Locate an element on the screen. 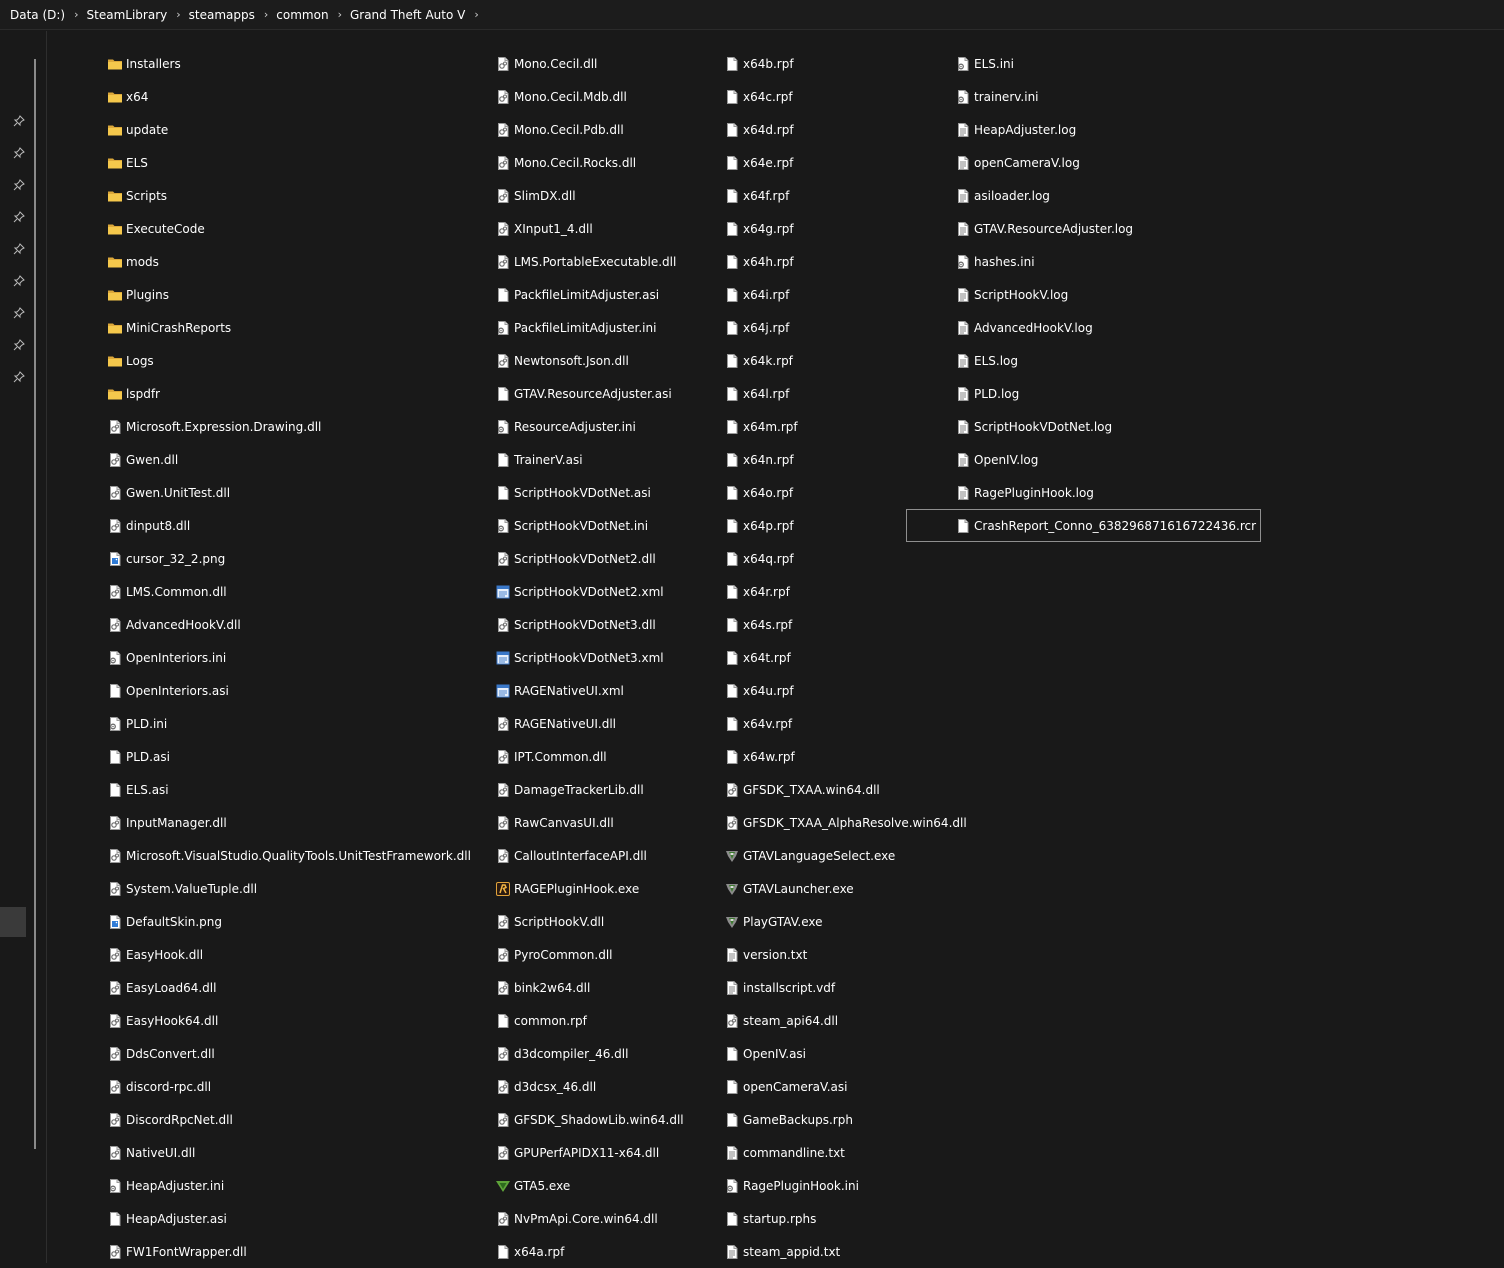  folder-item: Plugins is located at coordinates (289, 294).